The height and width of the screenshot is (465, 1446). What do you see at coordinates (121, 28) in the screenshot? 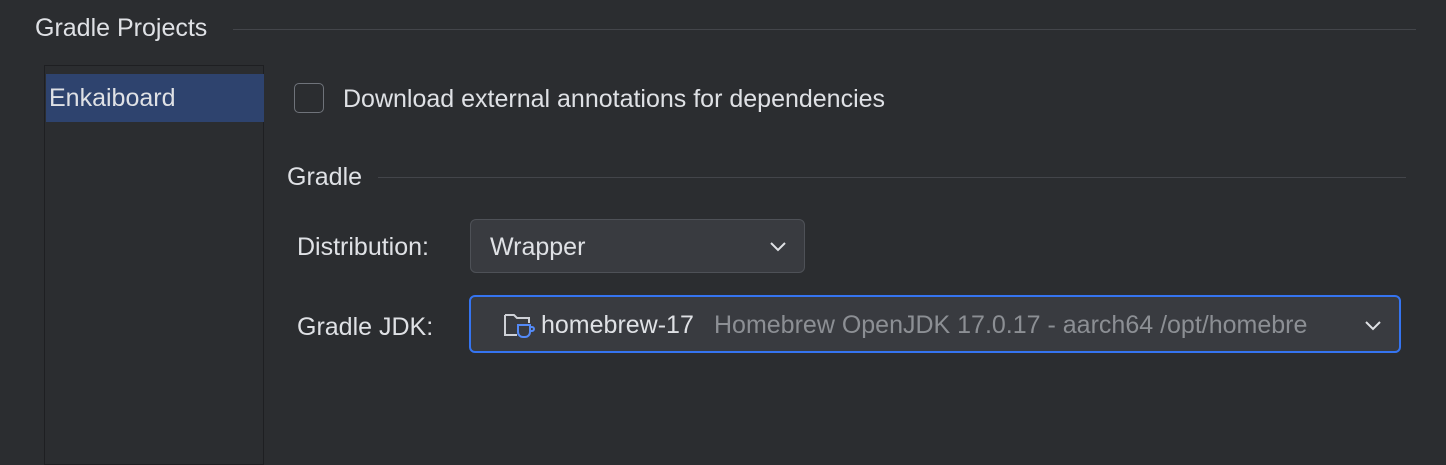
I see `gradle-projects-title: Gradle Projects` at bounding box center [121, 28].